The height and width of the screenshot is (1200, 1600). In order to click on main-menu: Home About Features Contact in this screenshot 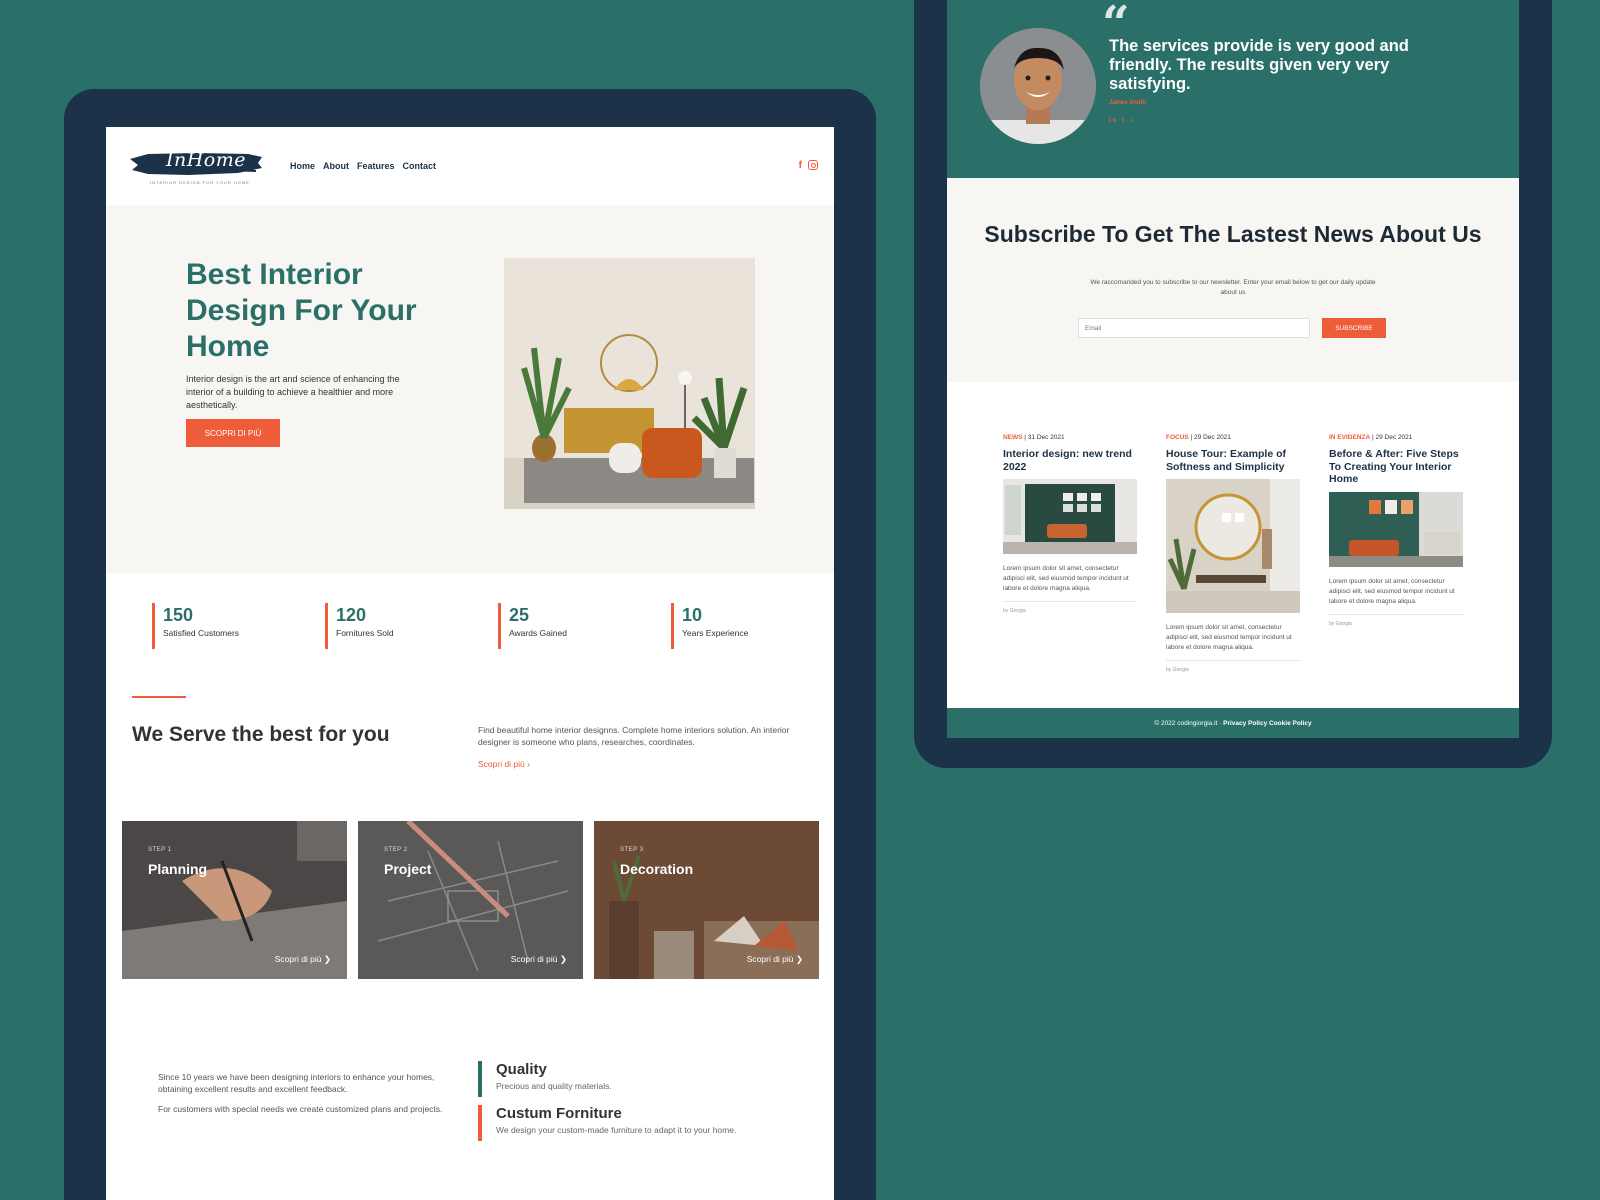, I will do `click(363, 166)`.